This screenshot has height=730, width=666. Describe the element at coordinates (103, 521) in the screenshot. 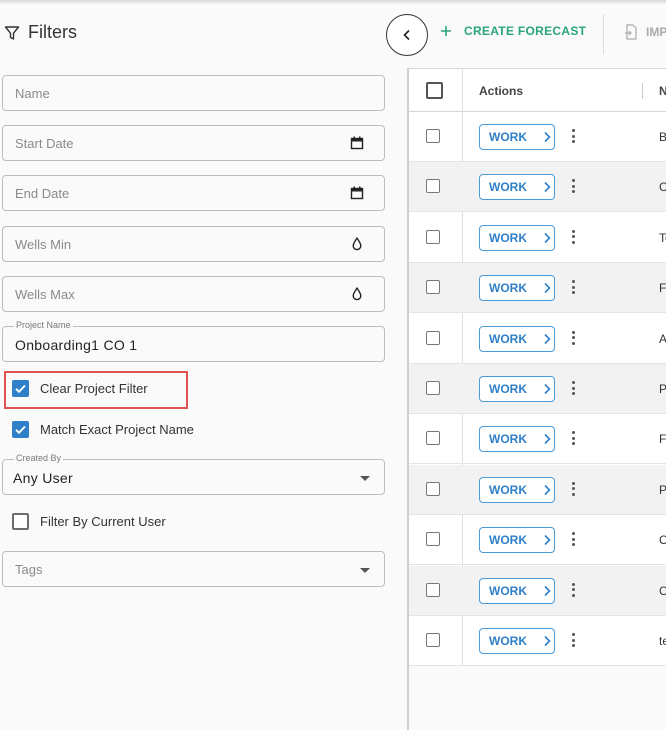

I see `filter-current-user-label: Filter By Current User` at that location.